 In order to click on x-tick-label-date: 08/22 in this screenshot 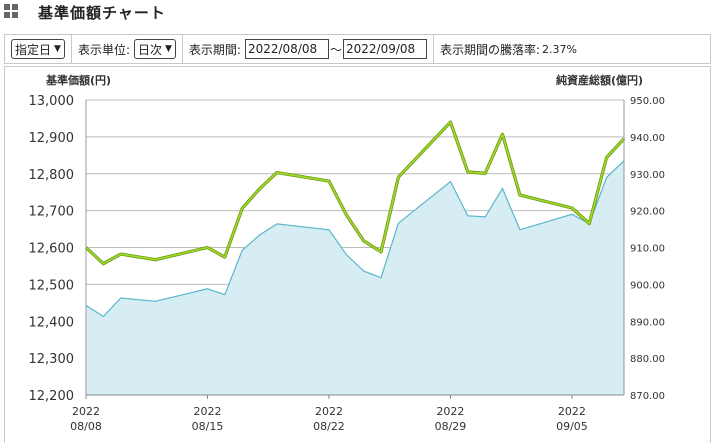, I will do `click(329, 426)`.